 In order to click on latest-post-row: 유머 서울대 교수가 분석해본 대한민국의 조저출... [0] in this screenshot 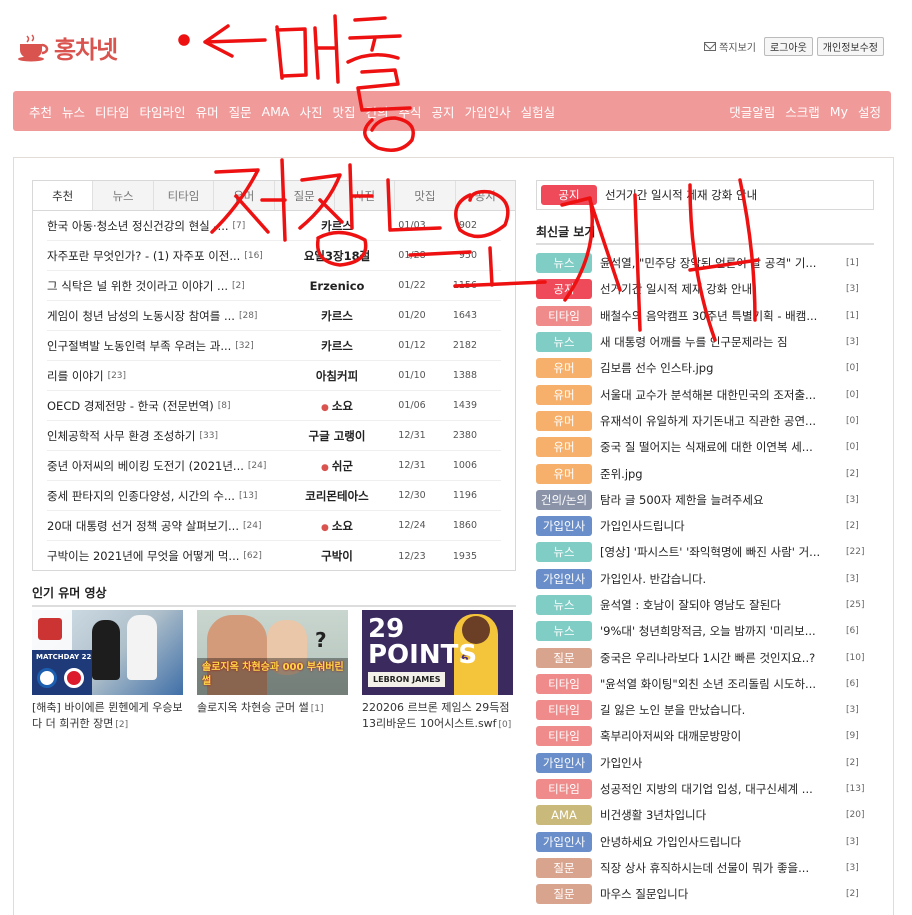, I will do `click(705, 394)`.